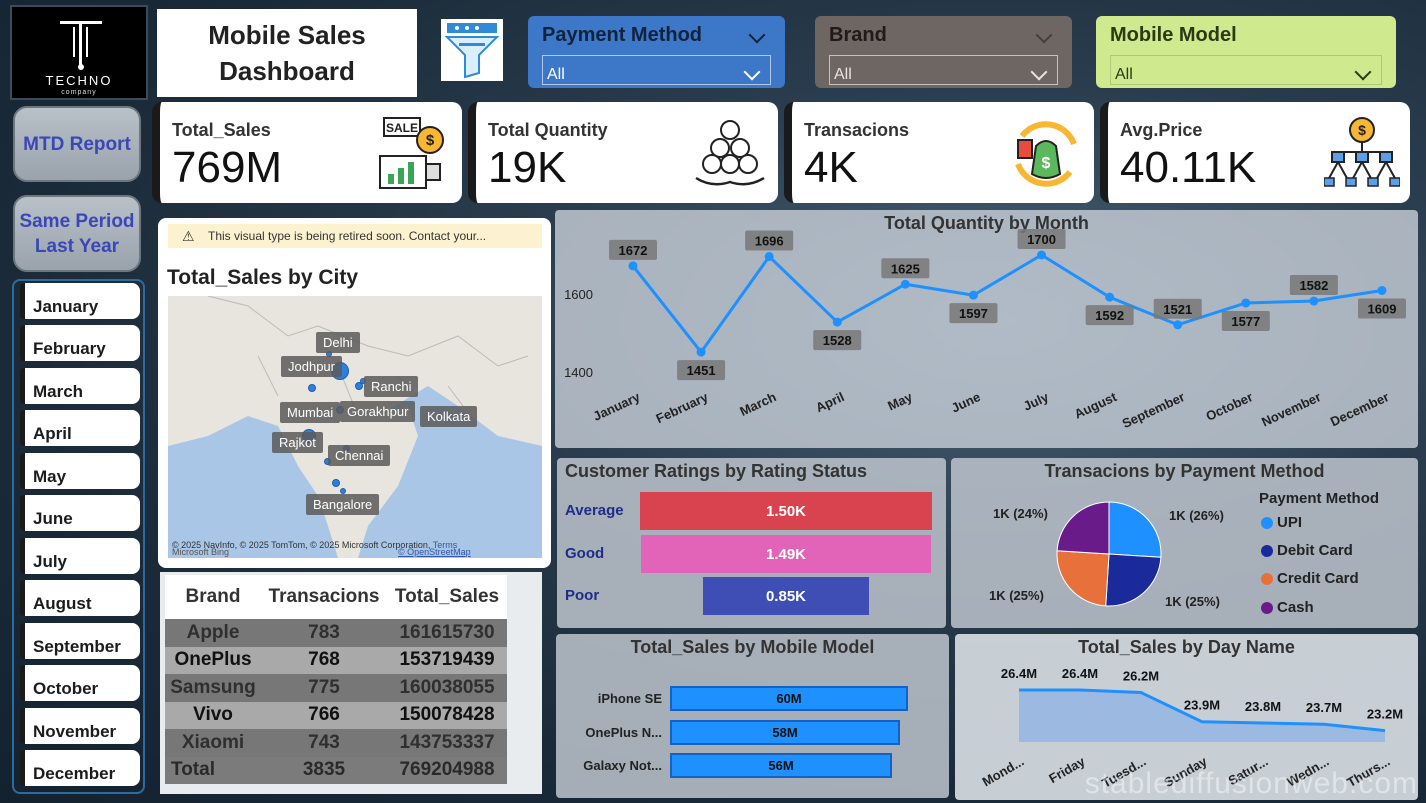  I want to click on brand-slicer-value: All, so click(843, 74).